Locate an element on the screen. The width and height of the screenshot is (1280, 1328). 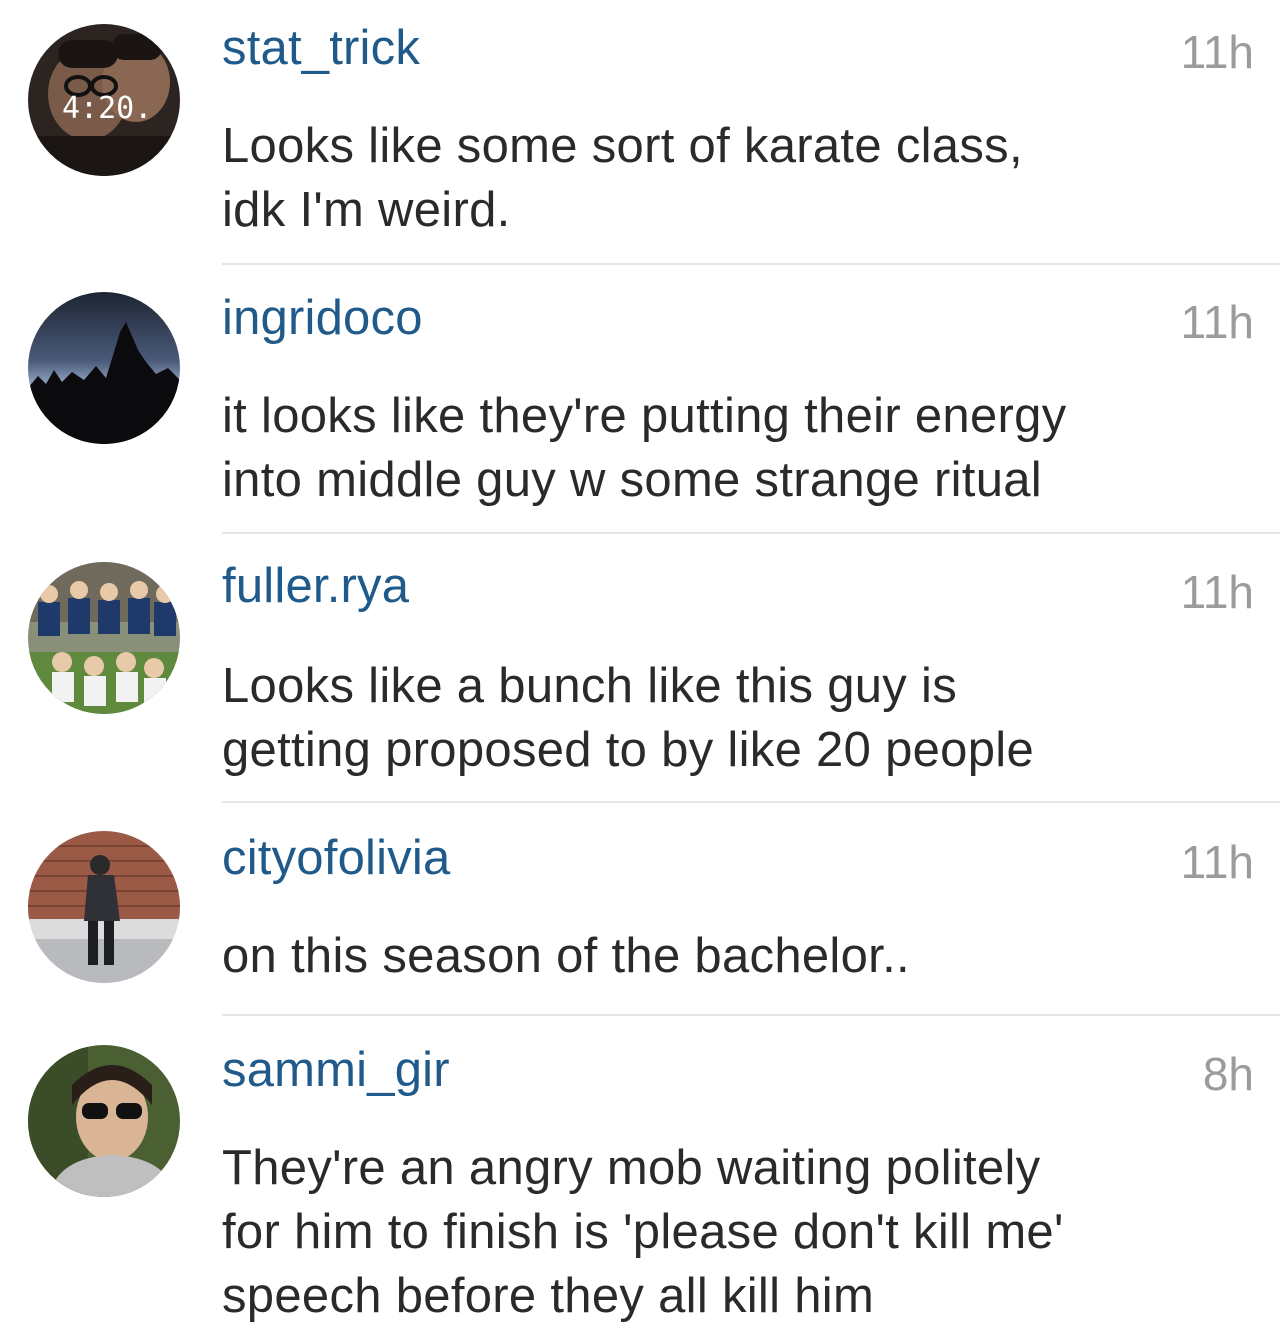
comment-username: sammi_gir is located at coordinates (336, 1070).